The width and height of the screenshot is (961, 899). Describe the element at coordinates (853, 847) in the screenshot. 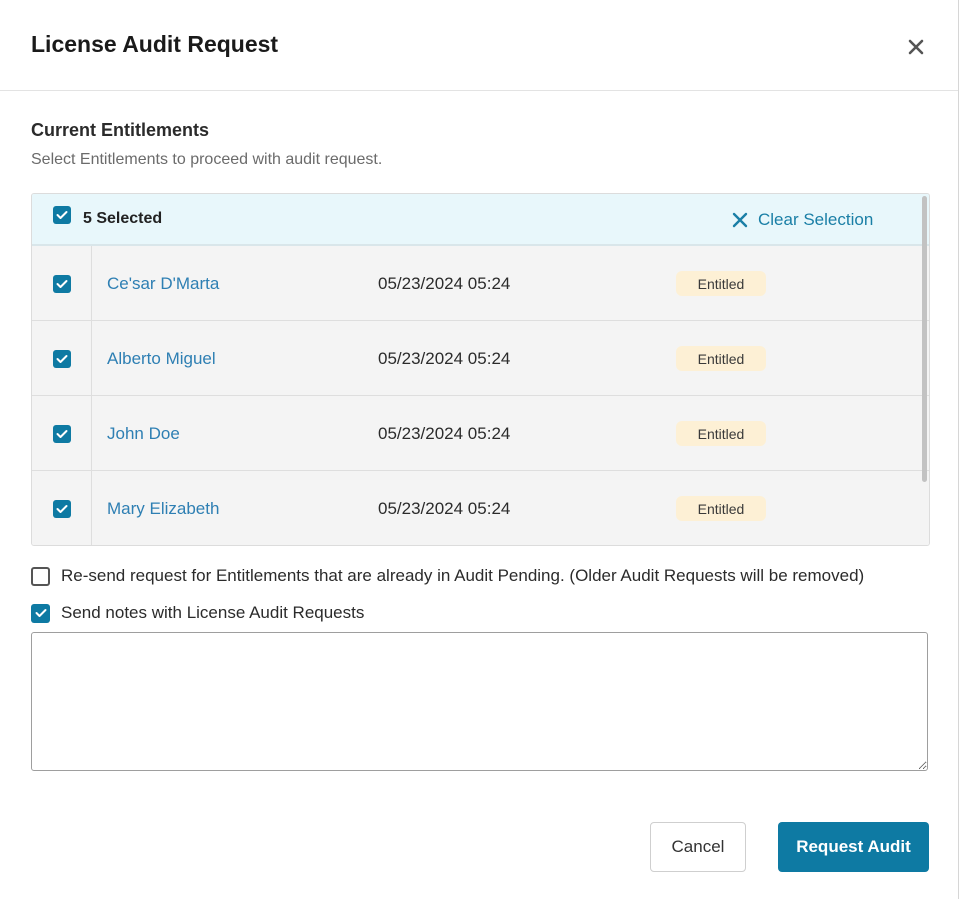

I see `request-audit-button: Request Audit` at that location.